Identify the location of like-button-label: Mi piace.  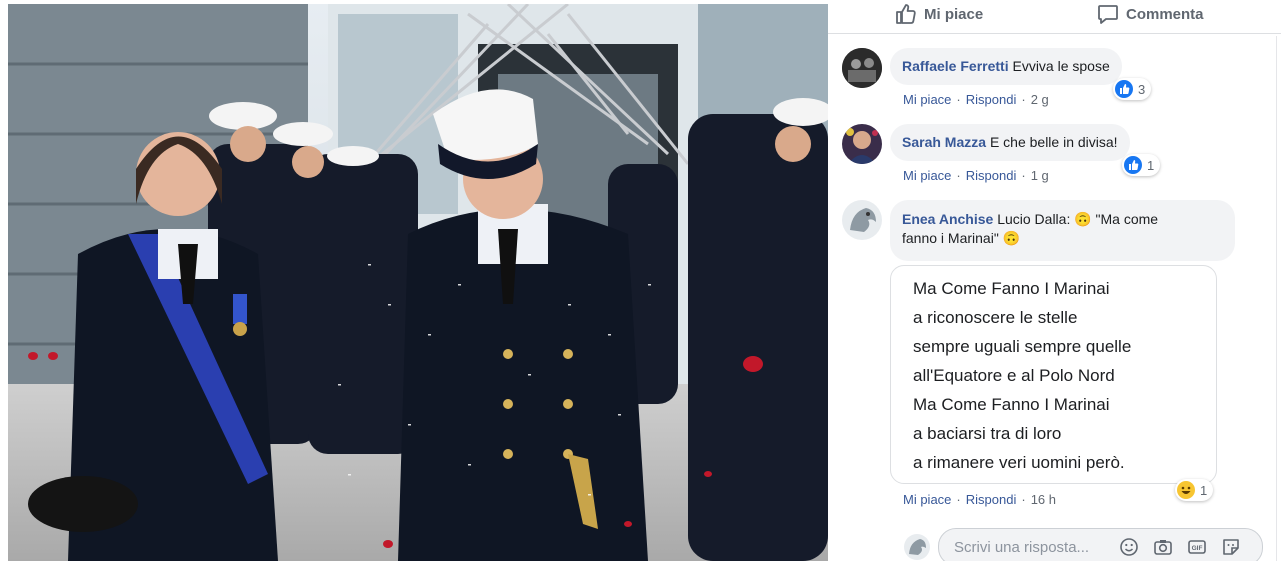
(954, 14).